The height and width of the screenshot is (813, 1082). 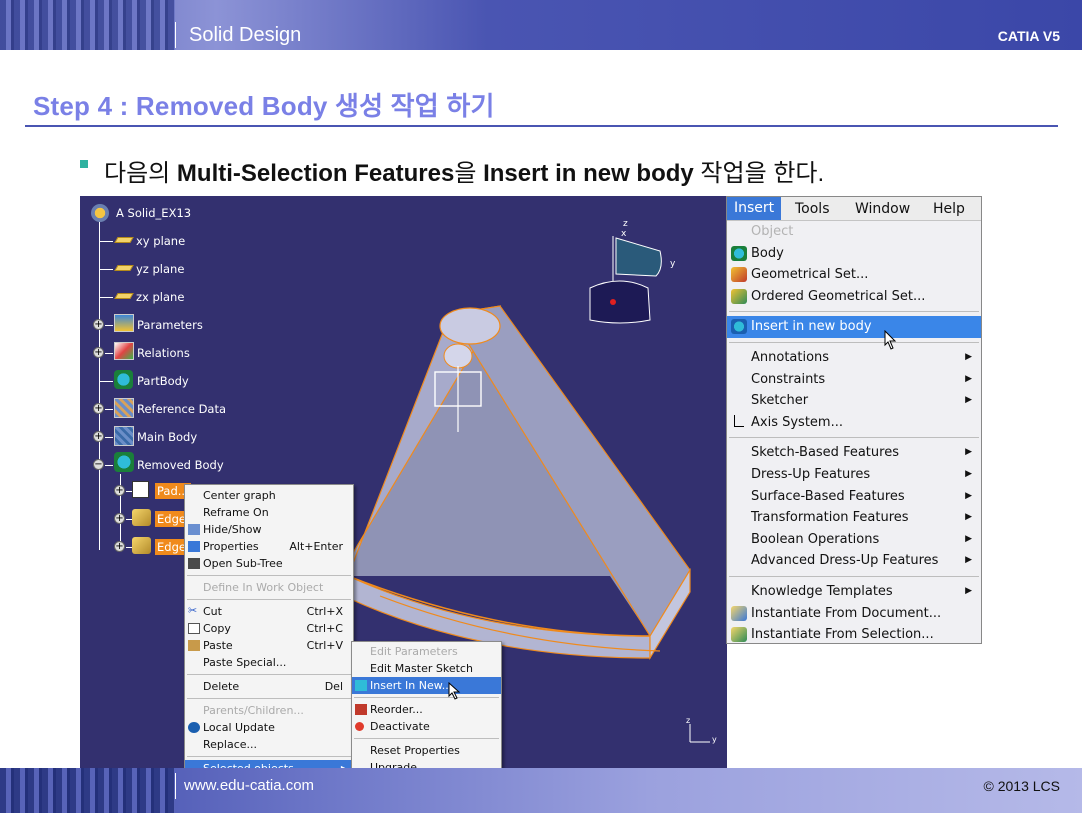 What do you see at coordinates (854, 518) in the screenshot?
I see `menu-transformation-features: Transformation Features ▶` at bounding box center [854, 518].